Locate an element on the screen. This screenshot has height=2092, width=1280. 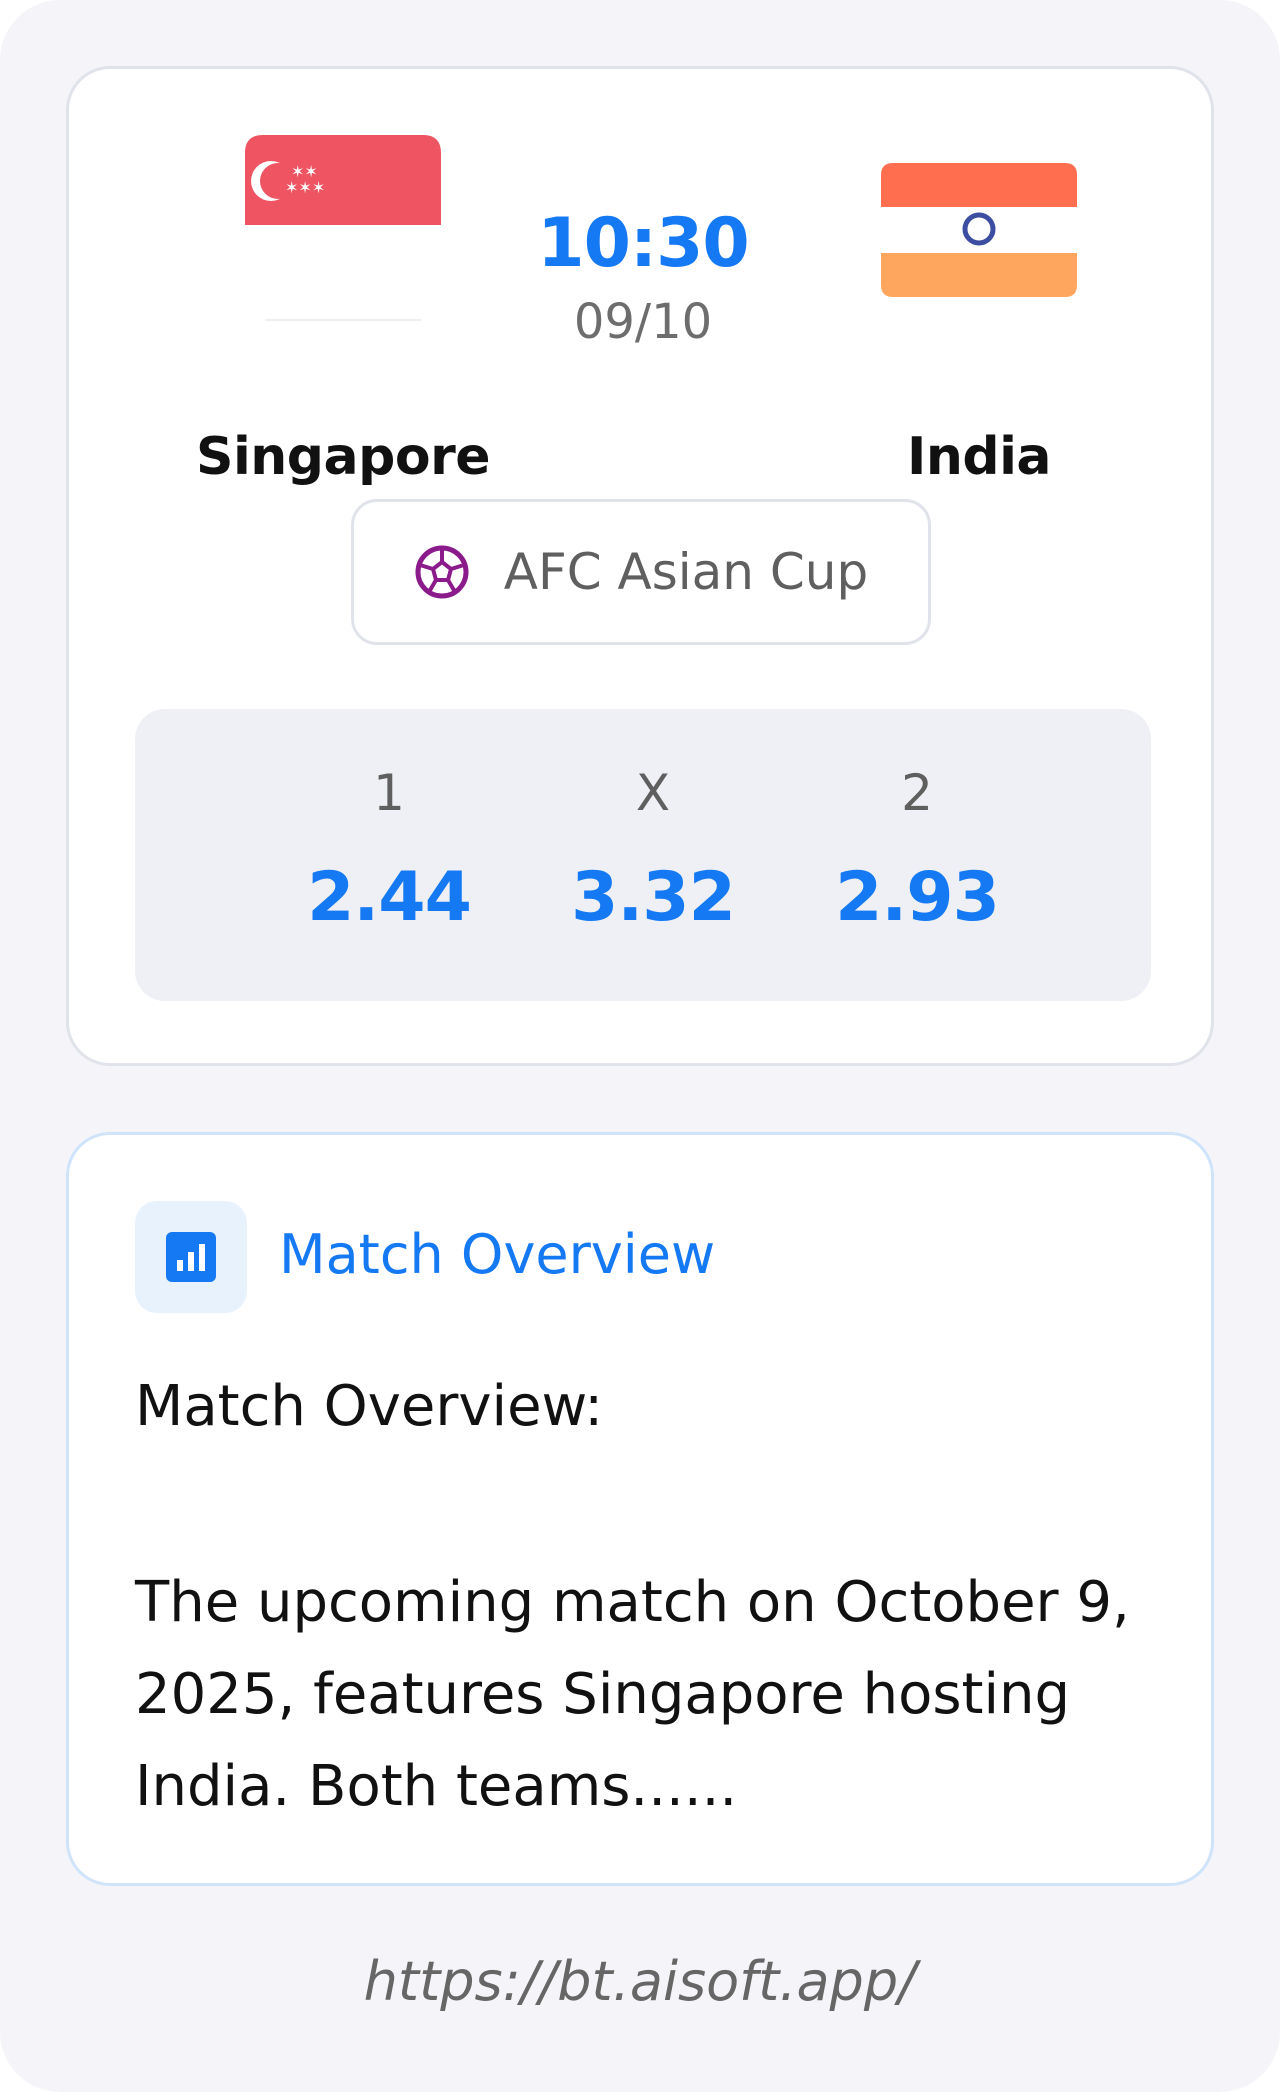
odd-draw: X 3.32 is located at coordinates (653, 849).